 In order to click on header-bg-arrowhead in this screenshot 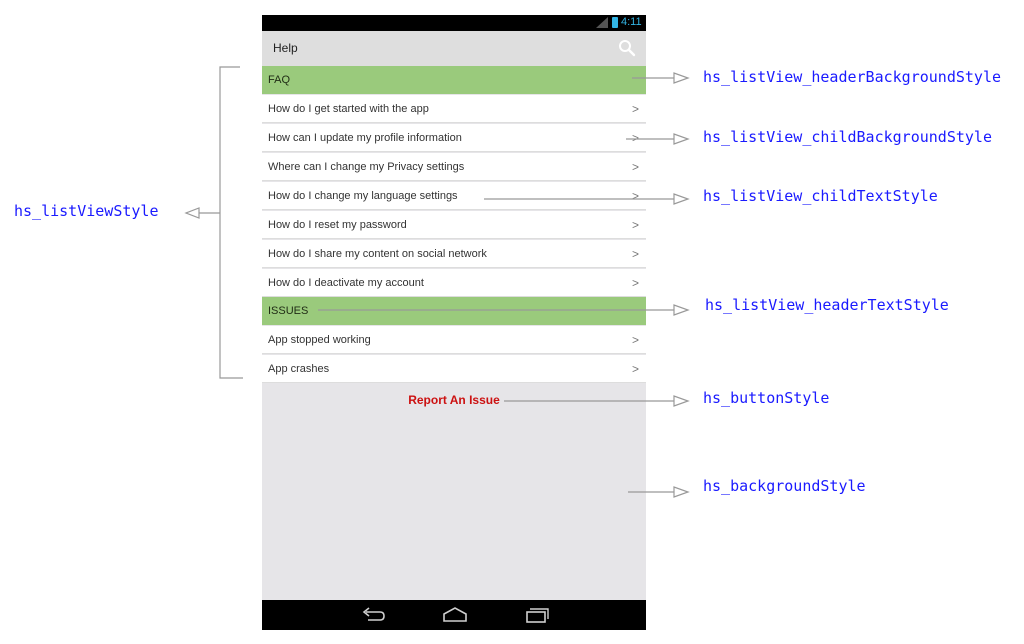, I will do `click(681, 78)`.